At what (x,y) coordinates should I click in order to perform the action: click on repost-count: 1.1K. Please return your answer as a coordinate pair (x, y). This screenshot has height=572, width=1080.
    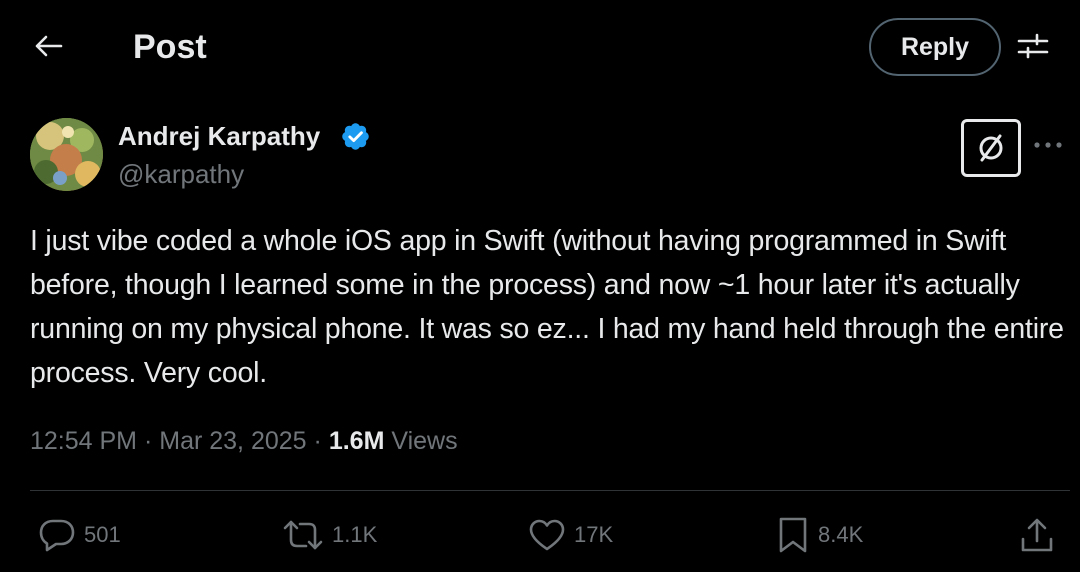
    Looking at the image, I should click on (355, 534).